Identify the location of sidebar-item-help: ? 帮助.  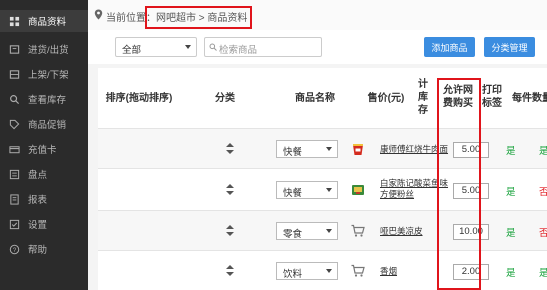
(44, 249).